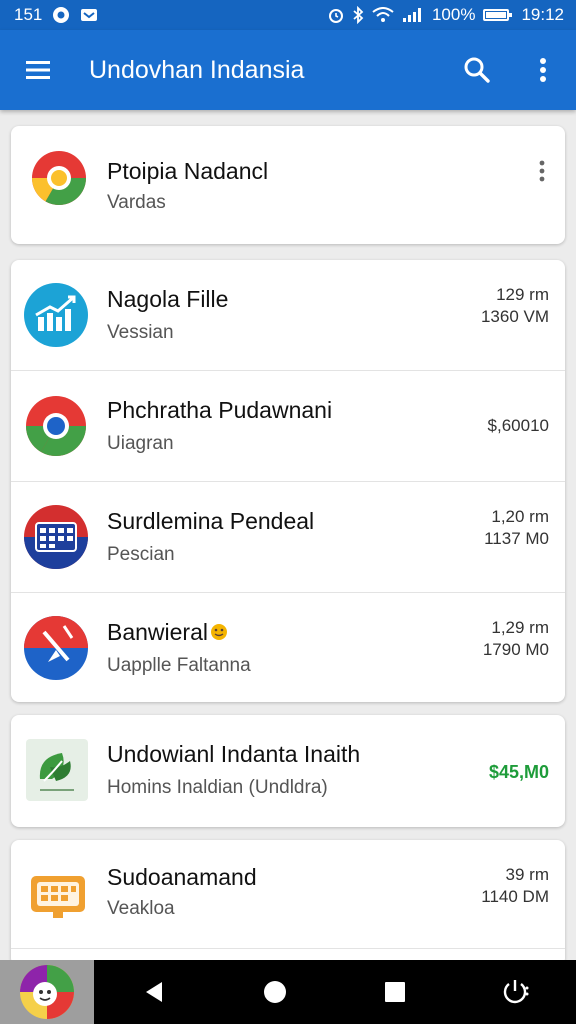 The image size is (576, 1024). I want to click on item-meta: 1,20 rm 1137 M0, so click(516, 528).